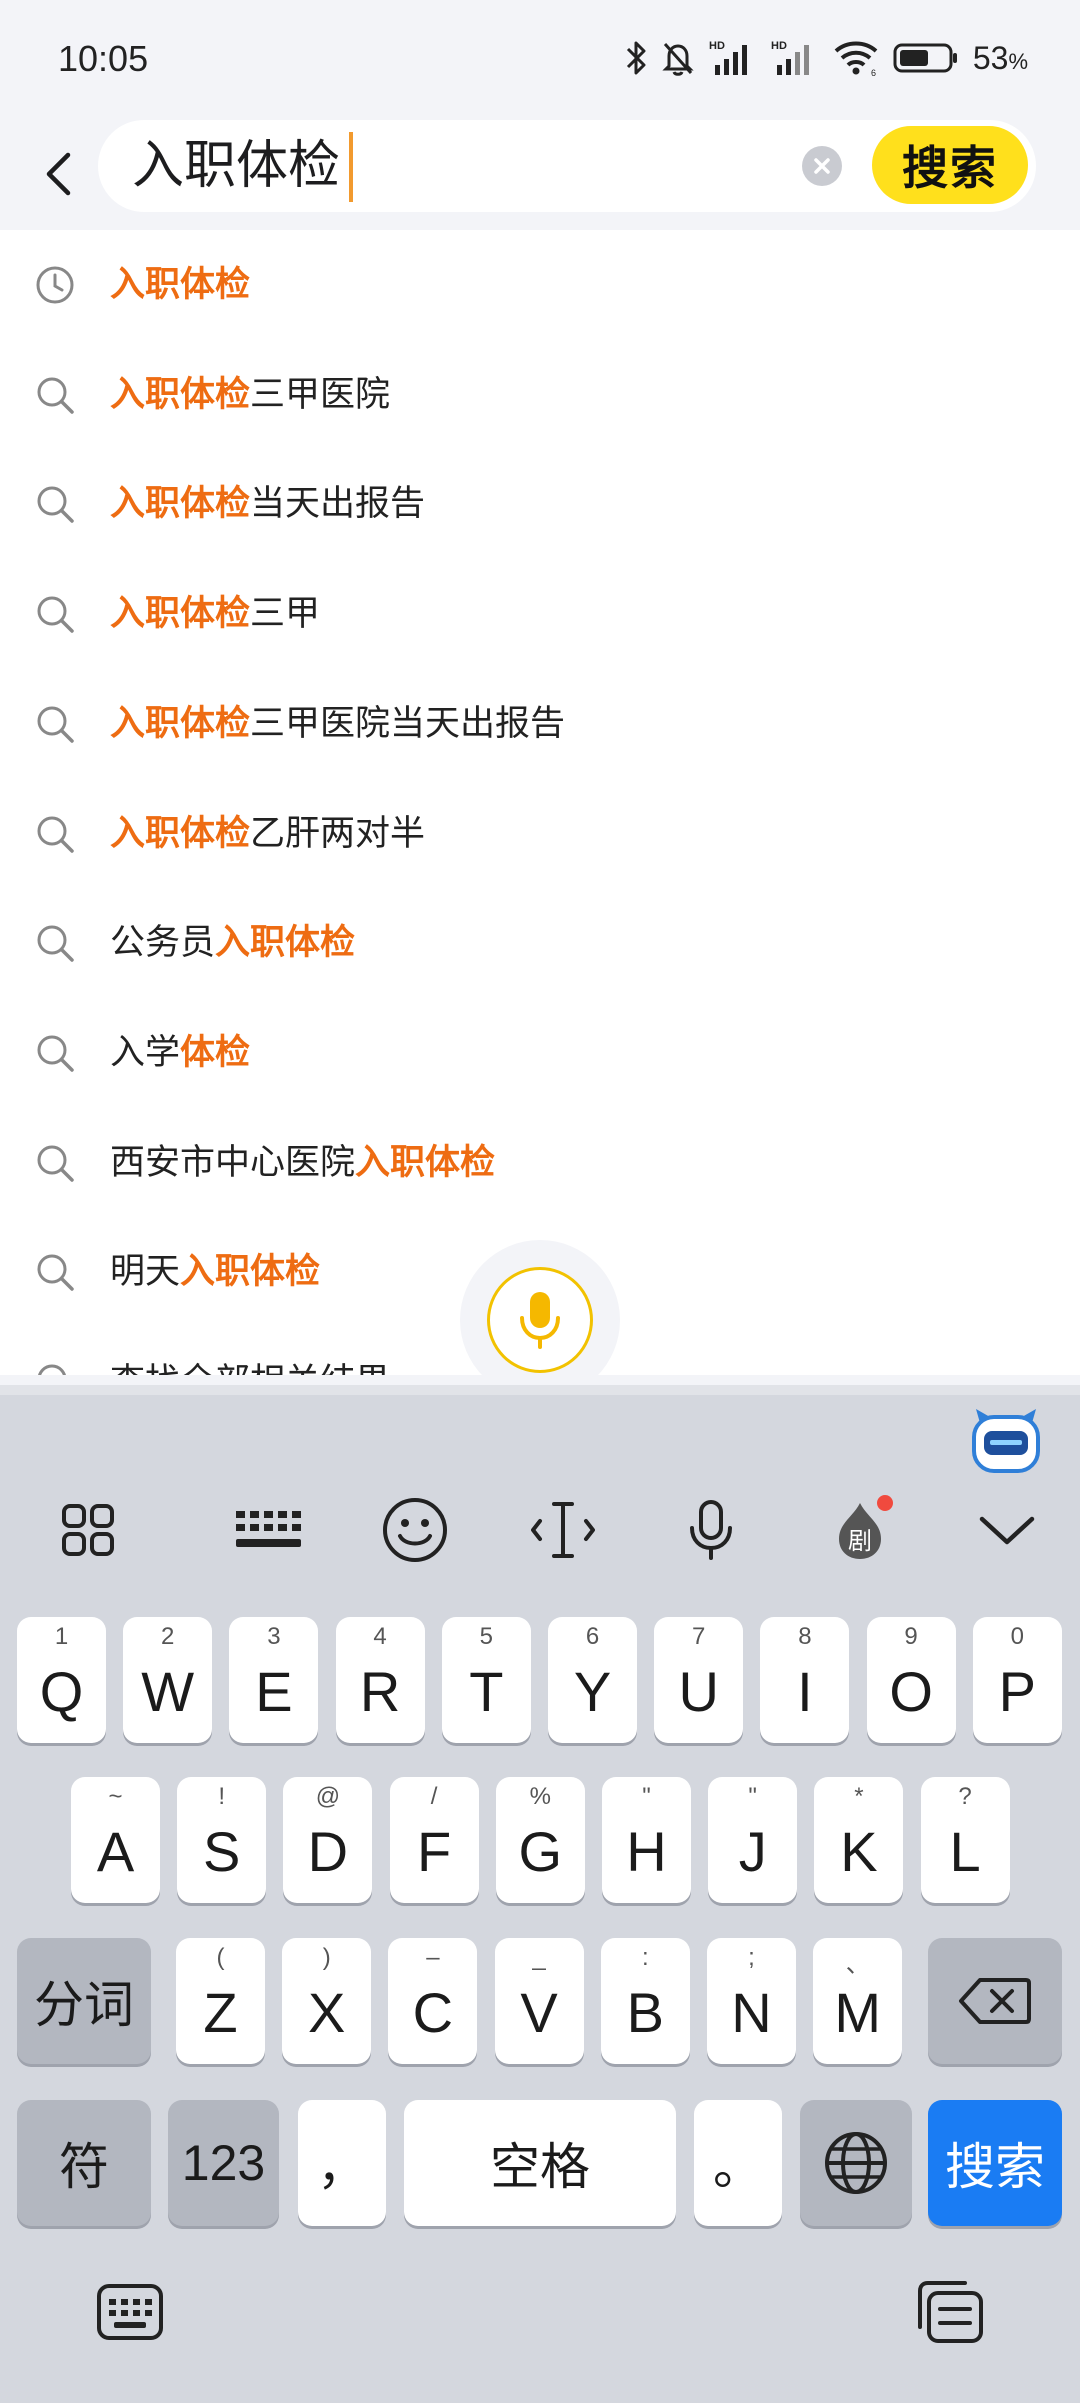 This screenshot has height=2403, width=1080. What do you see at coordinates (220, 2001) in the screenshot?
I see `key-z: (Z` at bounding box center [220, 2001].